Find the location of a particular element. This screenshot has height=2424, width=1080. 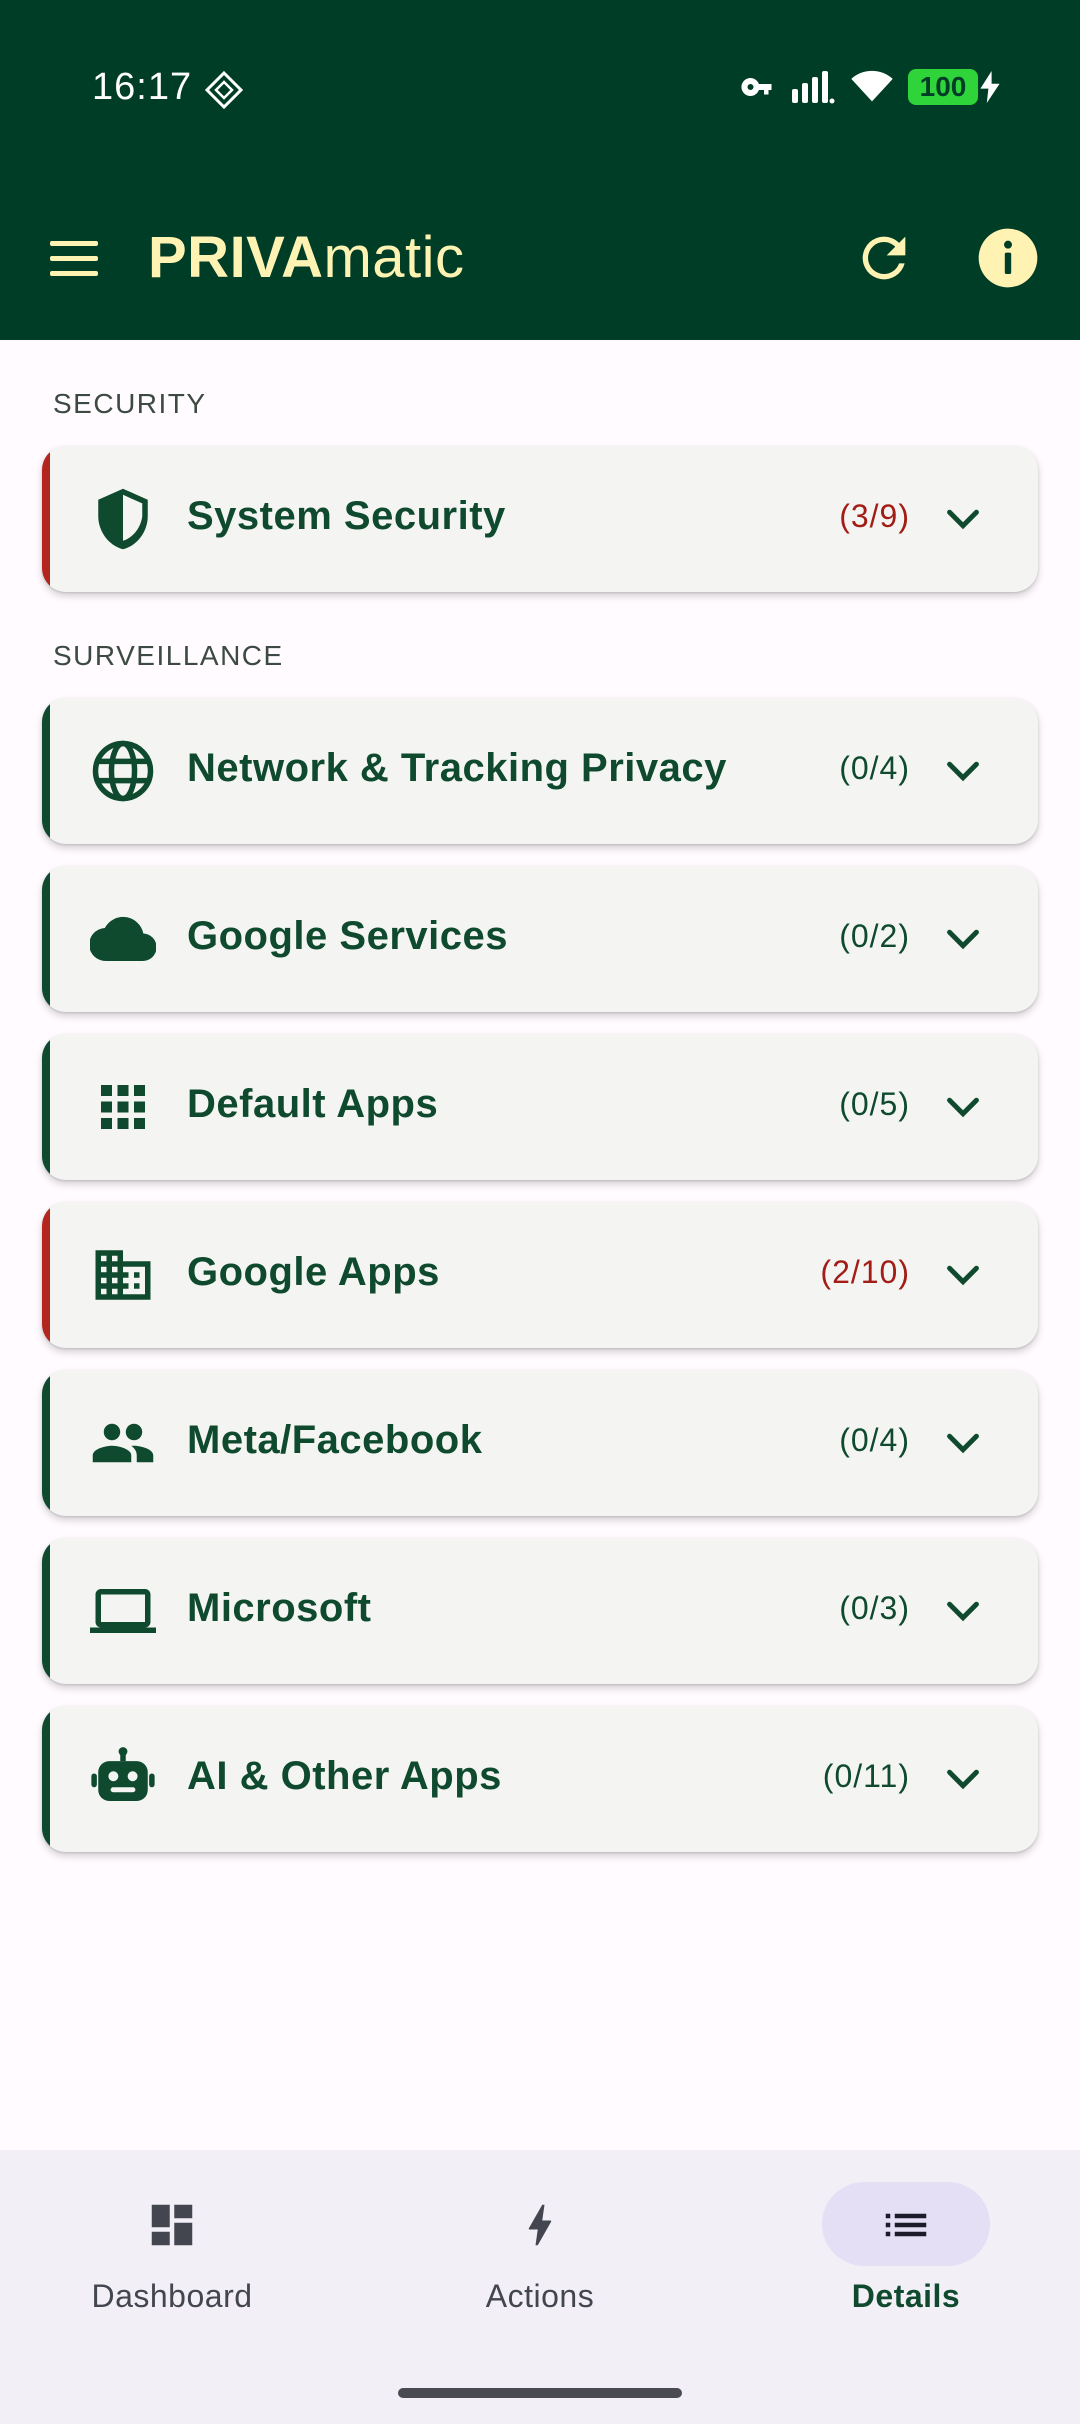

card-label: Google Apps is located at coordinates (313, 1272).